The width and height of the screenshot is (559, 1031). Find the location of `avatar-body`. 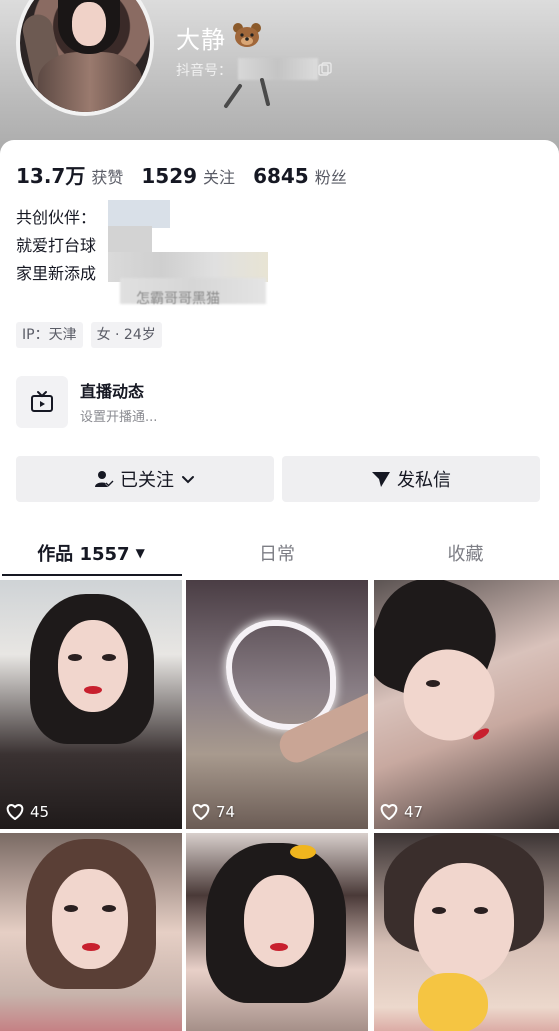

avatar-body is located at coordinates (90, 82).